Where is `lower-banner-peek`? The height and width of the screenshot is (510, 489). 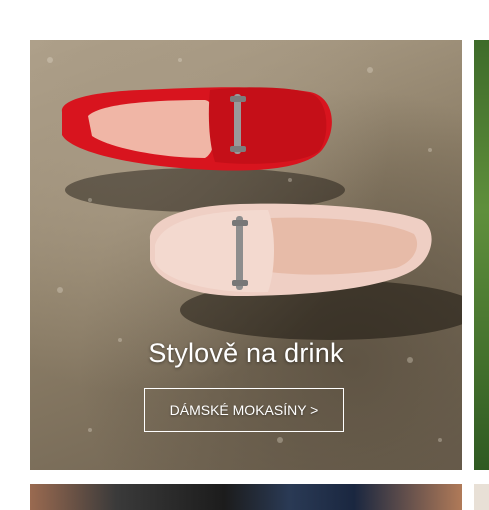 lower-banner-peek is located at coordinates (246, 497).